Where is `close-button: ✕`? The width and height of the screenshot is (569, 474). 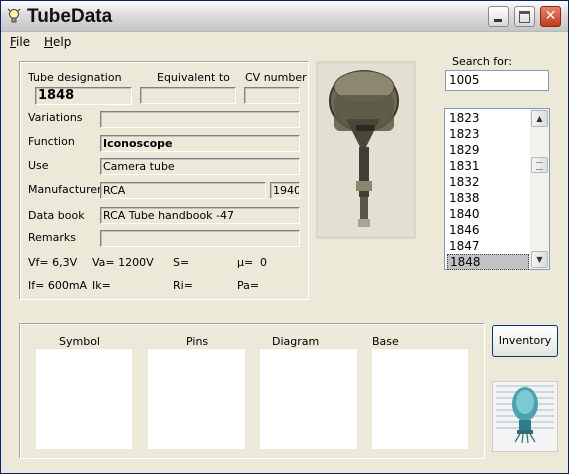 close-button: ✕ is located at coordinates (550, 16).